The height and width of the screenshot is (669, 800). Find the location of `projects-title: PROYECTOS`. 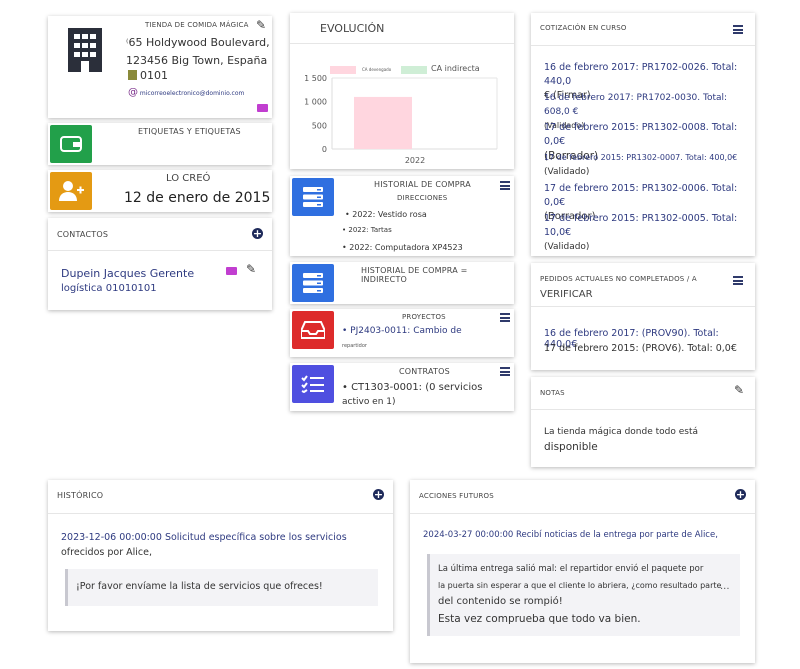

projects-title: PROYECTOS is located at coordinates (424, 317).